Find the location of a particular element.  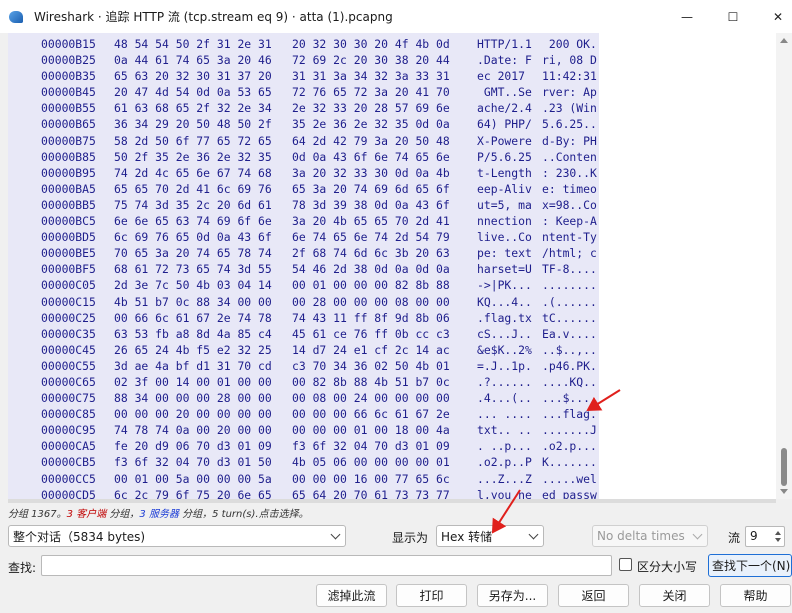

case-sensitive-label: 区分大小写 is located at coordinates (667, 567).